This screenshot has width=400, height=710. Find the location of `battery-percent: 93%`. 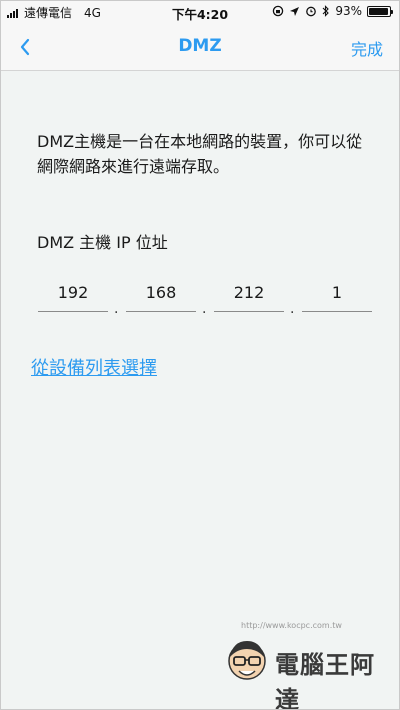

battery-percent: 93% is located at coordinates (348, 11).